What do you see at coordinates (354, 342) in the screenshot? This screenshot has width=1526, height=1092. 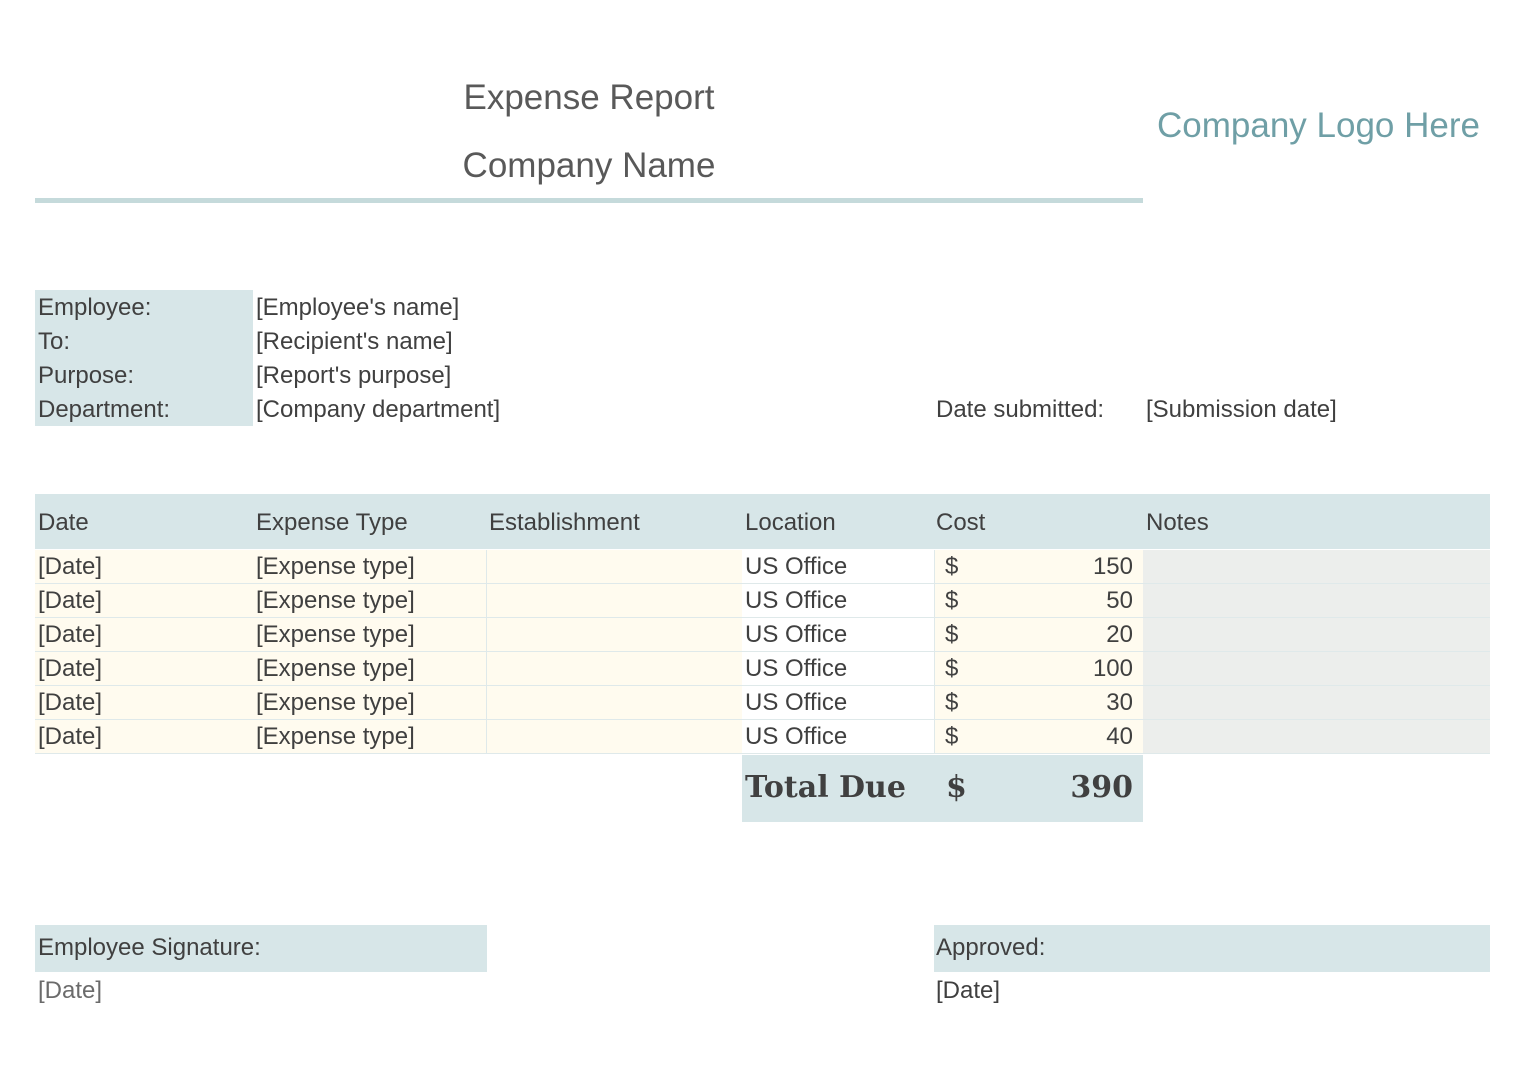 I see `recipient-name-field: [Recipient's name]` at bounding box center [354, 342].